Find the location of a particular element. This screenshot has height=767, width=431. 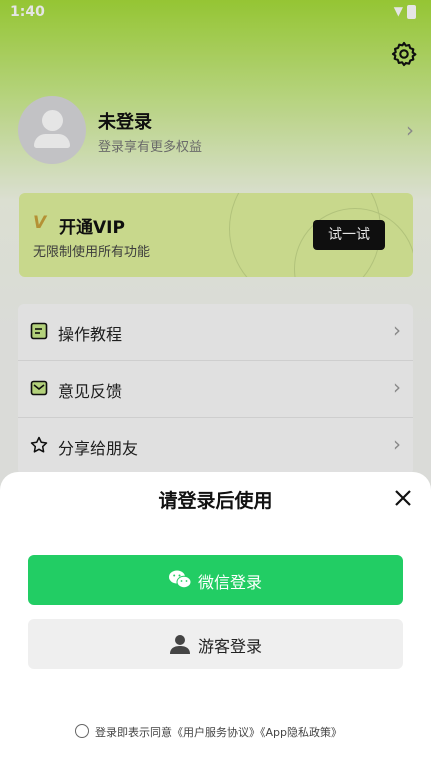

wechat-icon is located at coordinates (180, 579).